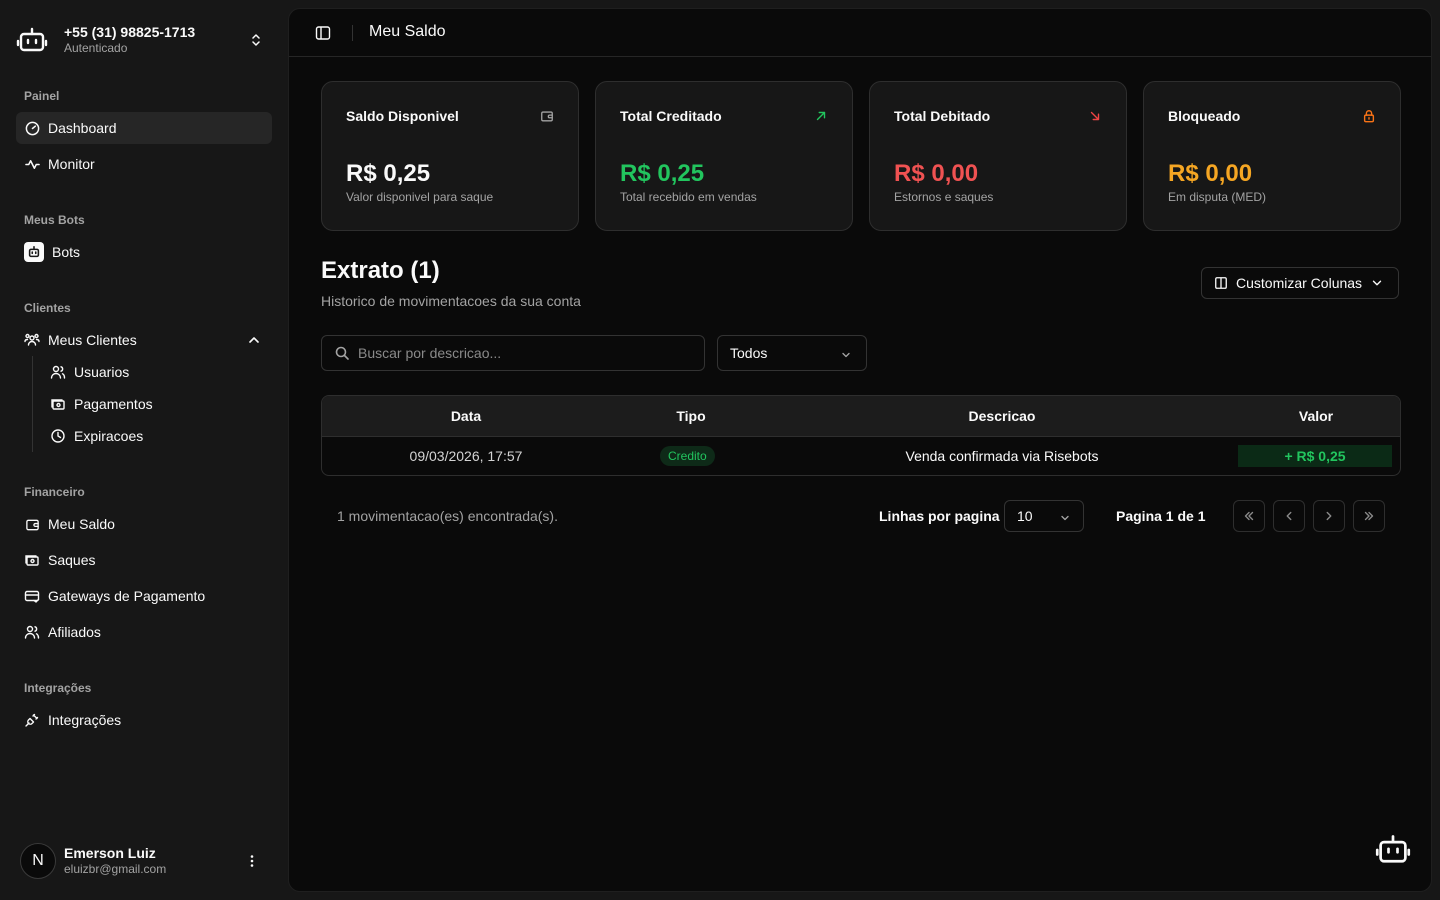  Describe the element at coordinates (58, 688) in the screenshot. I see `group-label-integracoes: Integrações` at that location.